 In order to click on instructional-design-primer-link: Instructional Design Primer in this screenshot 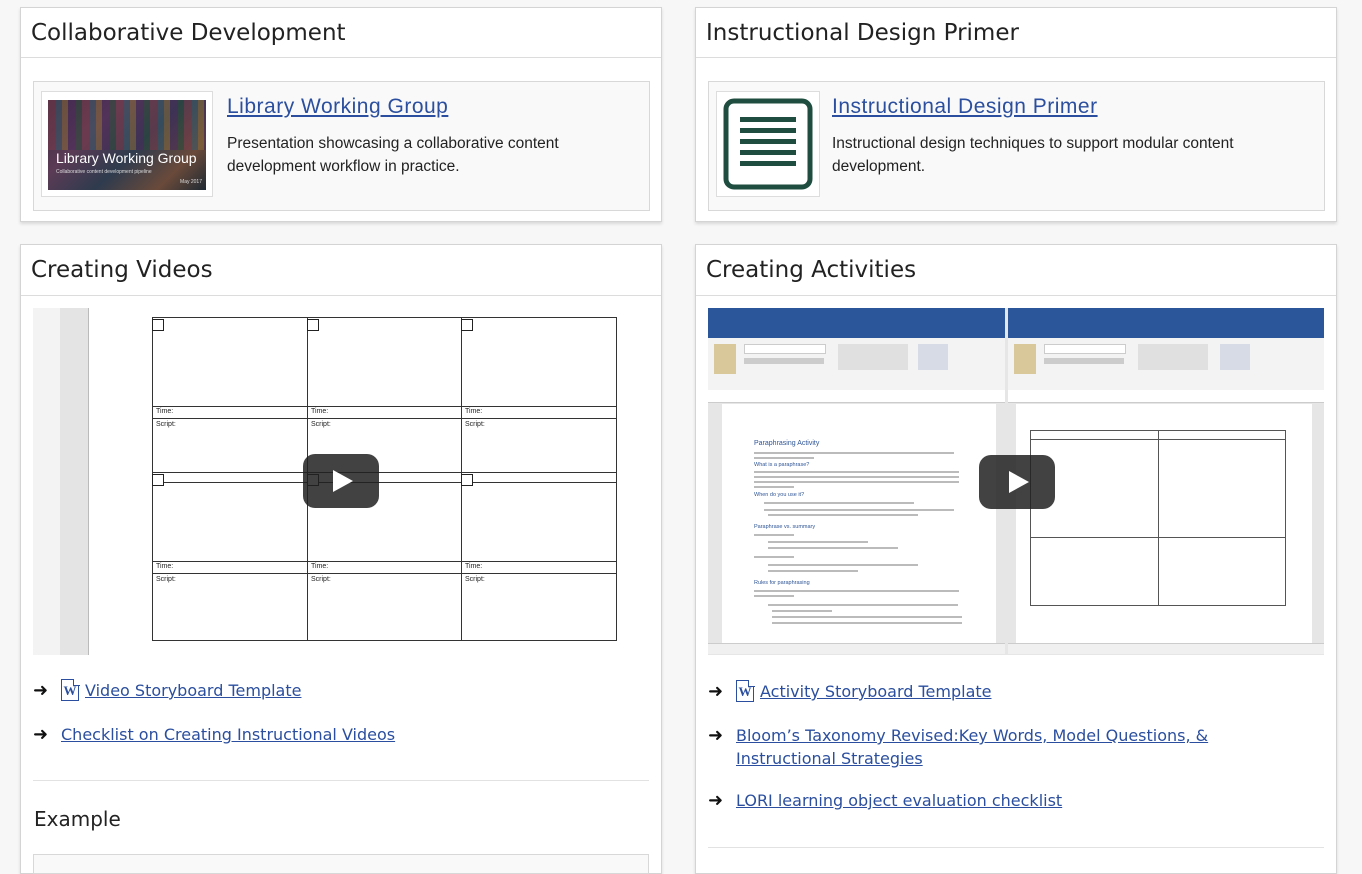, I will do `click(965, 107)`.